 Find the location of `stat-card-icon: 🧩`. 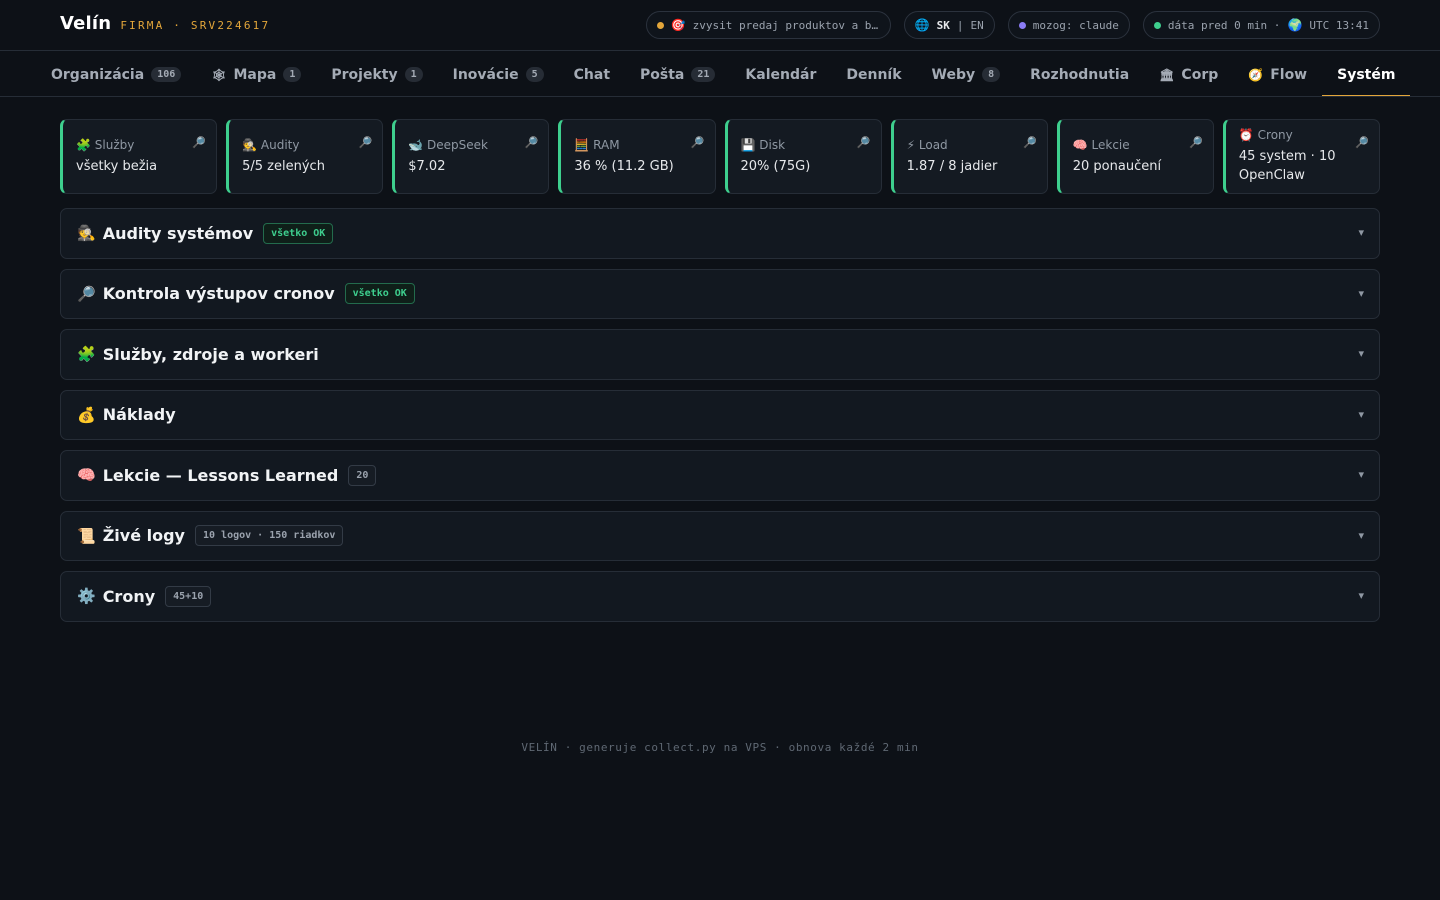

stat-card-icon: 🧩 is located at coordinates (83, 144).